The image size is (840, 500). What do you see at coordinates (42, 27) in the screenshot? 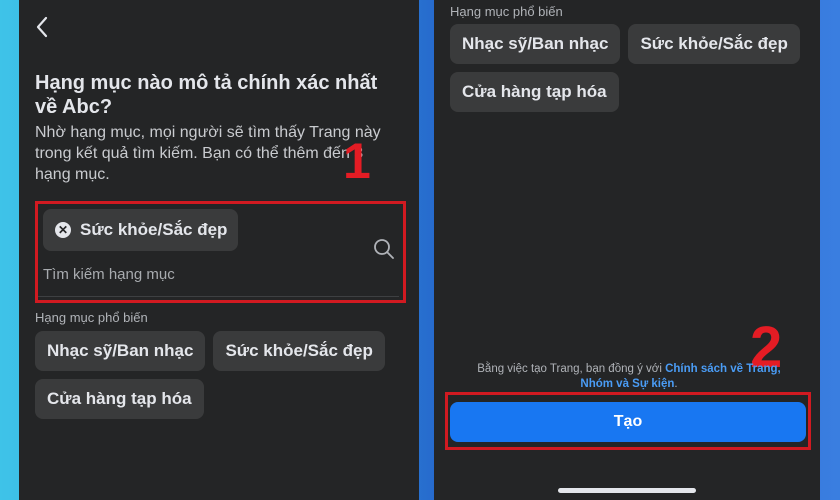
I see `back-chevron-icon` at bounding box center [42, 27].